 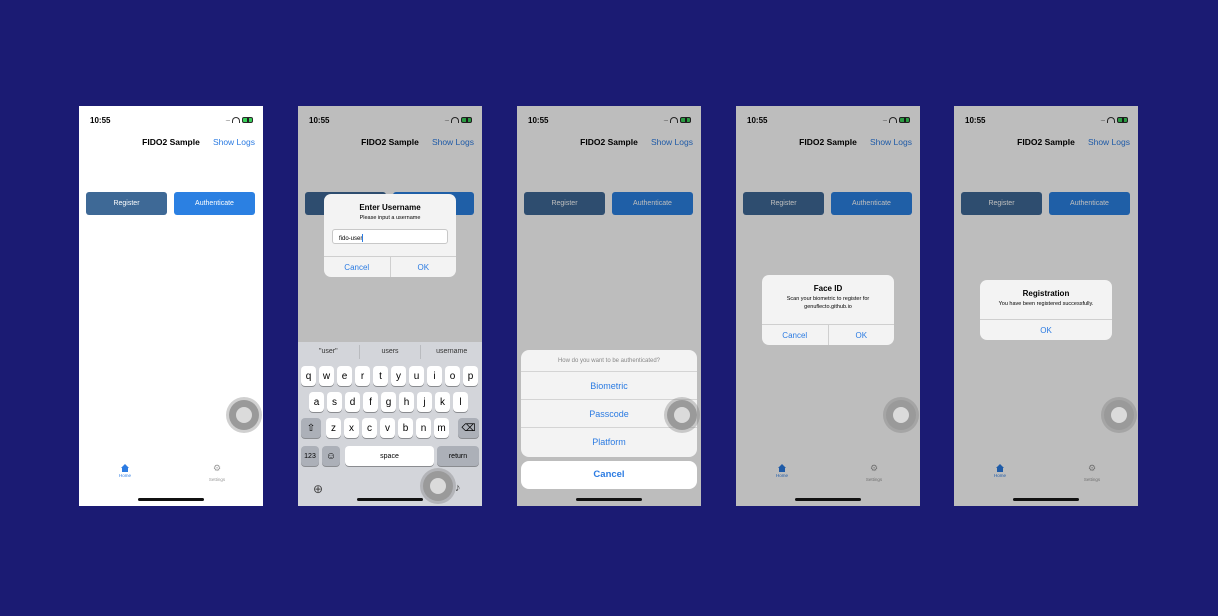 I want to click on register-button: Register, so click(x=126, y=203).